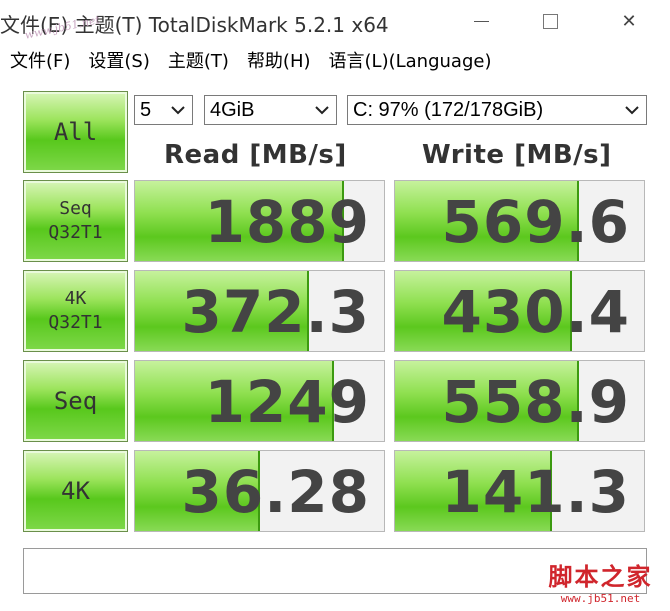 This screenshot has height=611, width=670. What do you see at coordinates (535, 402) in the screenshot?
I see `seq-write-value: 558.9` at bounding box center [535, 402].